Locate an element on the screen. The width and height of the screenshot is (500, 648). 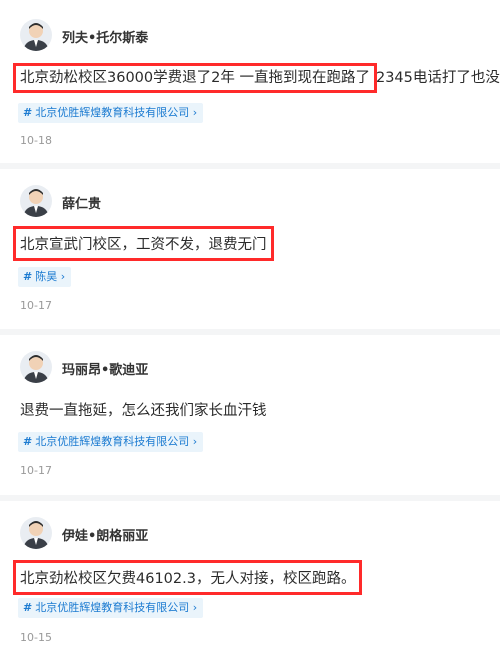
author-name: 薛仁贵 is located at coordinates (81, 202).